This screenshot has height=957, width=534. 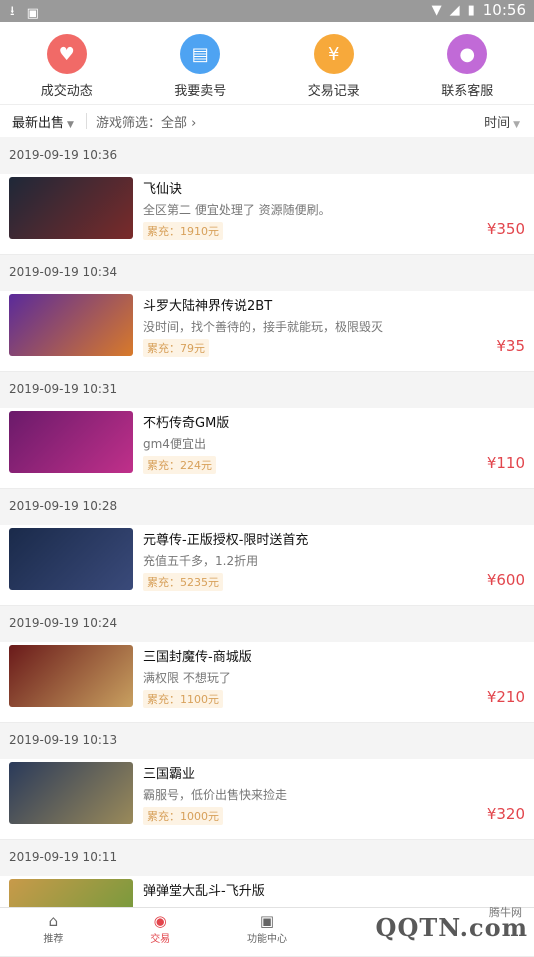 What do you see at coordinates (506, 697) in the screenshot?
I see `listing-price: ¥210` at bounding box center [506, 697].